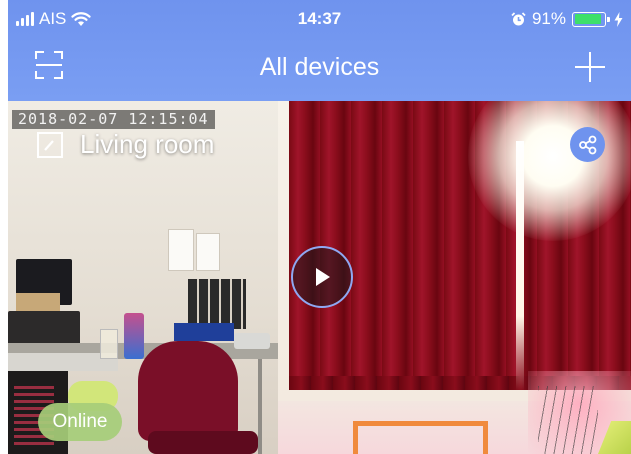 The image size is (631, 454). I want to click on status-bar: AIS 14:37 91%, so click(319, 18).